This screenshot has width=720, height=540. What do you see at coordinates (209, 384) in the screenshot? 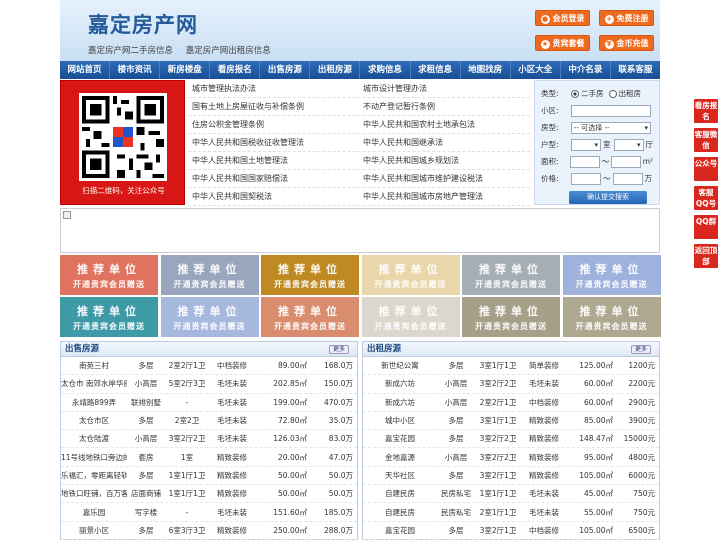
I see `listing-row: 太仓市 南郊水岸华府 小高层 5室2厅3卫 毛坯未装 202.85㎡ 150.0万` at bounding box center [209, 384].